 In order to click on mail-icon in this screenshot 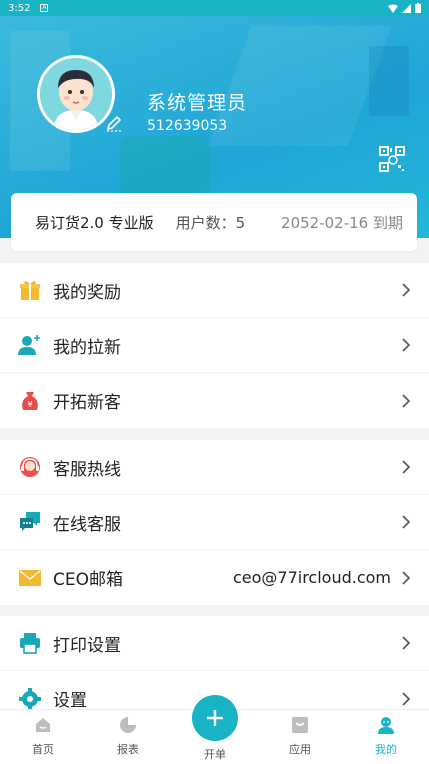, I will do `click(30, 578)`.